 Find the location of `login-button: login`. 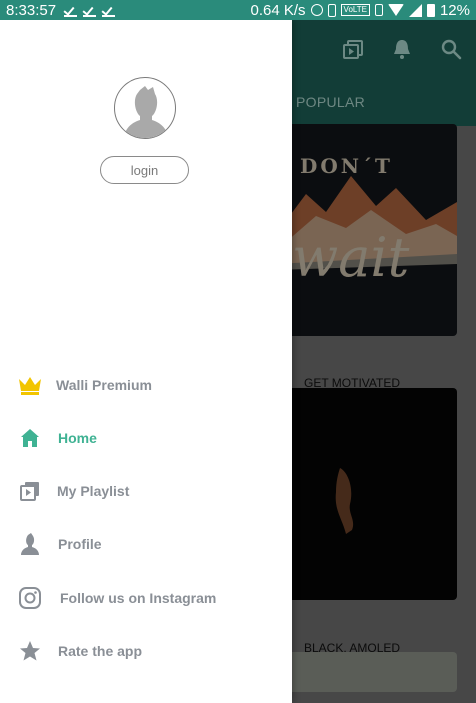

login-button: login is located at coordinates (144, 170).